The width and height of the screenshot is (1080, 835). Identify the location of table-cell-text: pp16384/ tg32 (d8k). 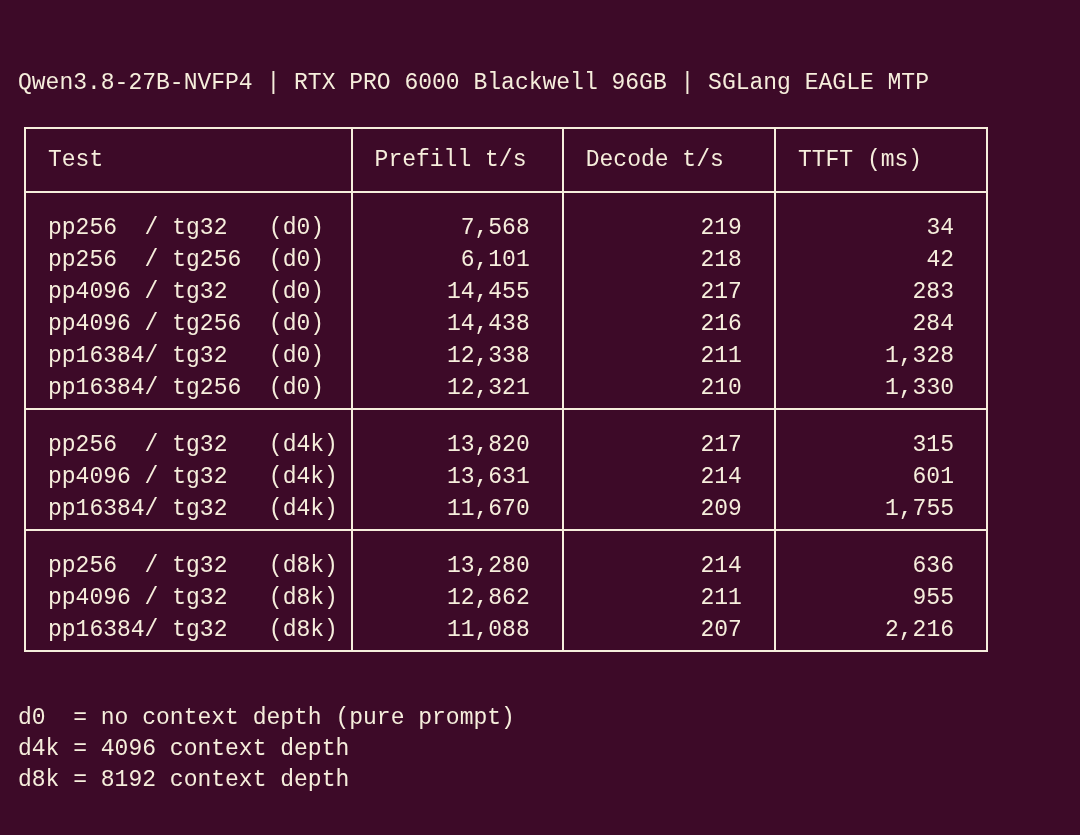
(193, 630).